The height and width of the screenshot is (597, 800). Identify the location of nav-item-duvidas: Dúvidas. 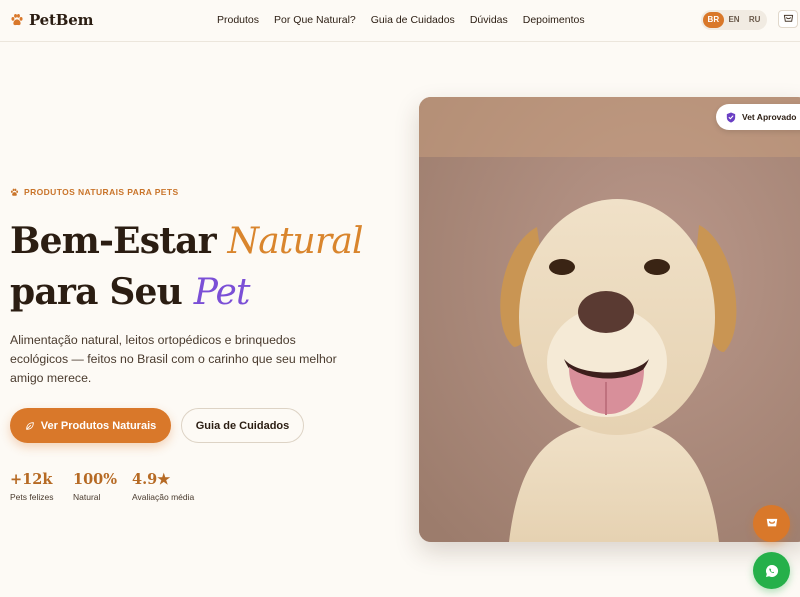
(489, 20).